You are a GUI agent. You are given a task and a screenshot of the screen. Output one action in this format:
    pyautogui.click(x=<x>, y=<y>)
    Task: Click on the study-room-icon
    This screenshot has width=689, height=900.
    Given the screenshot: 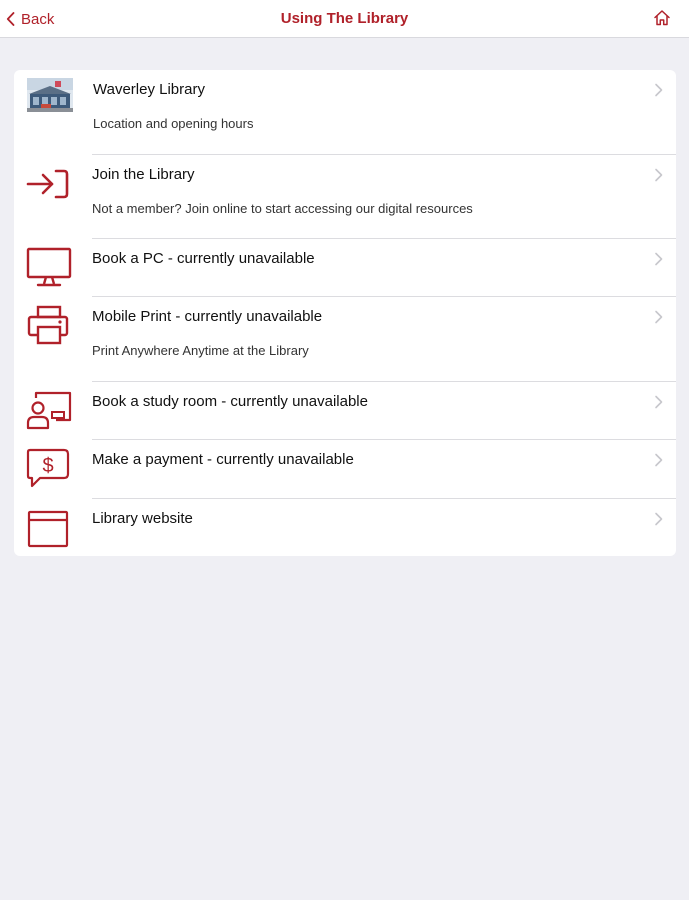 What is the action you would take?
    pyautogui.click(x=49, y=411)
    